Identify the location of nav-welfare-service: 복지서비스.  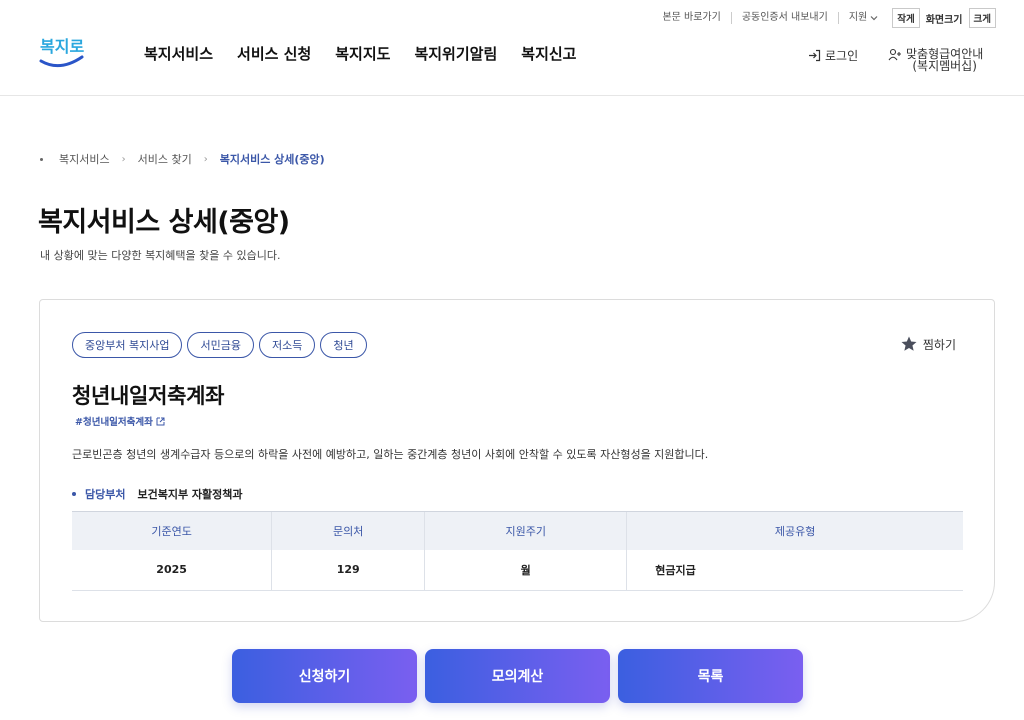
(178, 53).